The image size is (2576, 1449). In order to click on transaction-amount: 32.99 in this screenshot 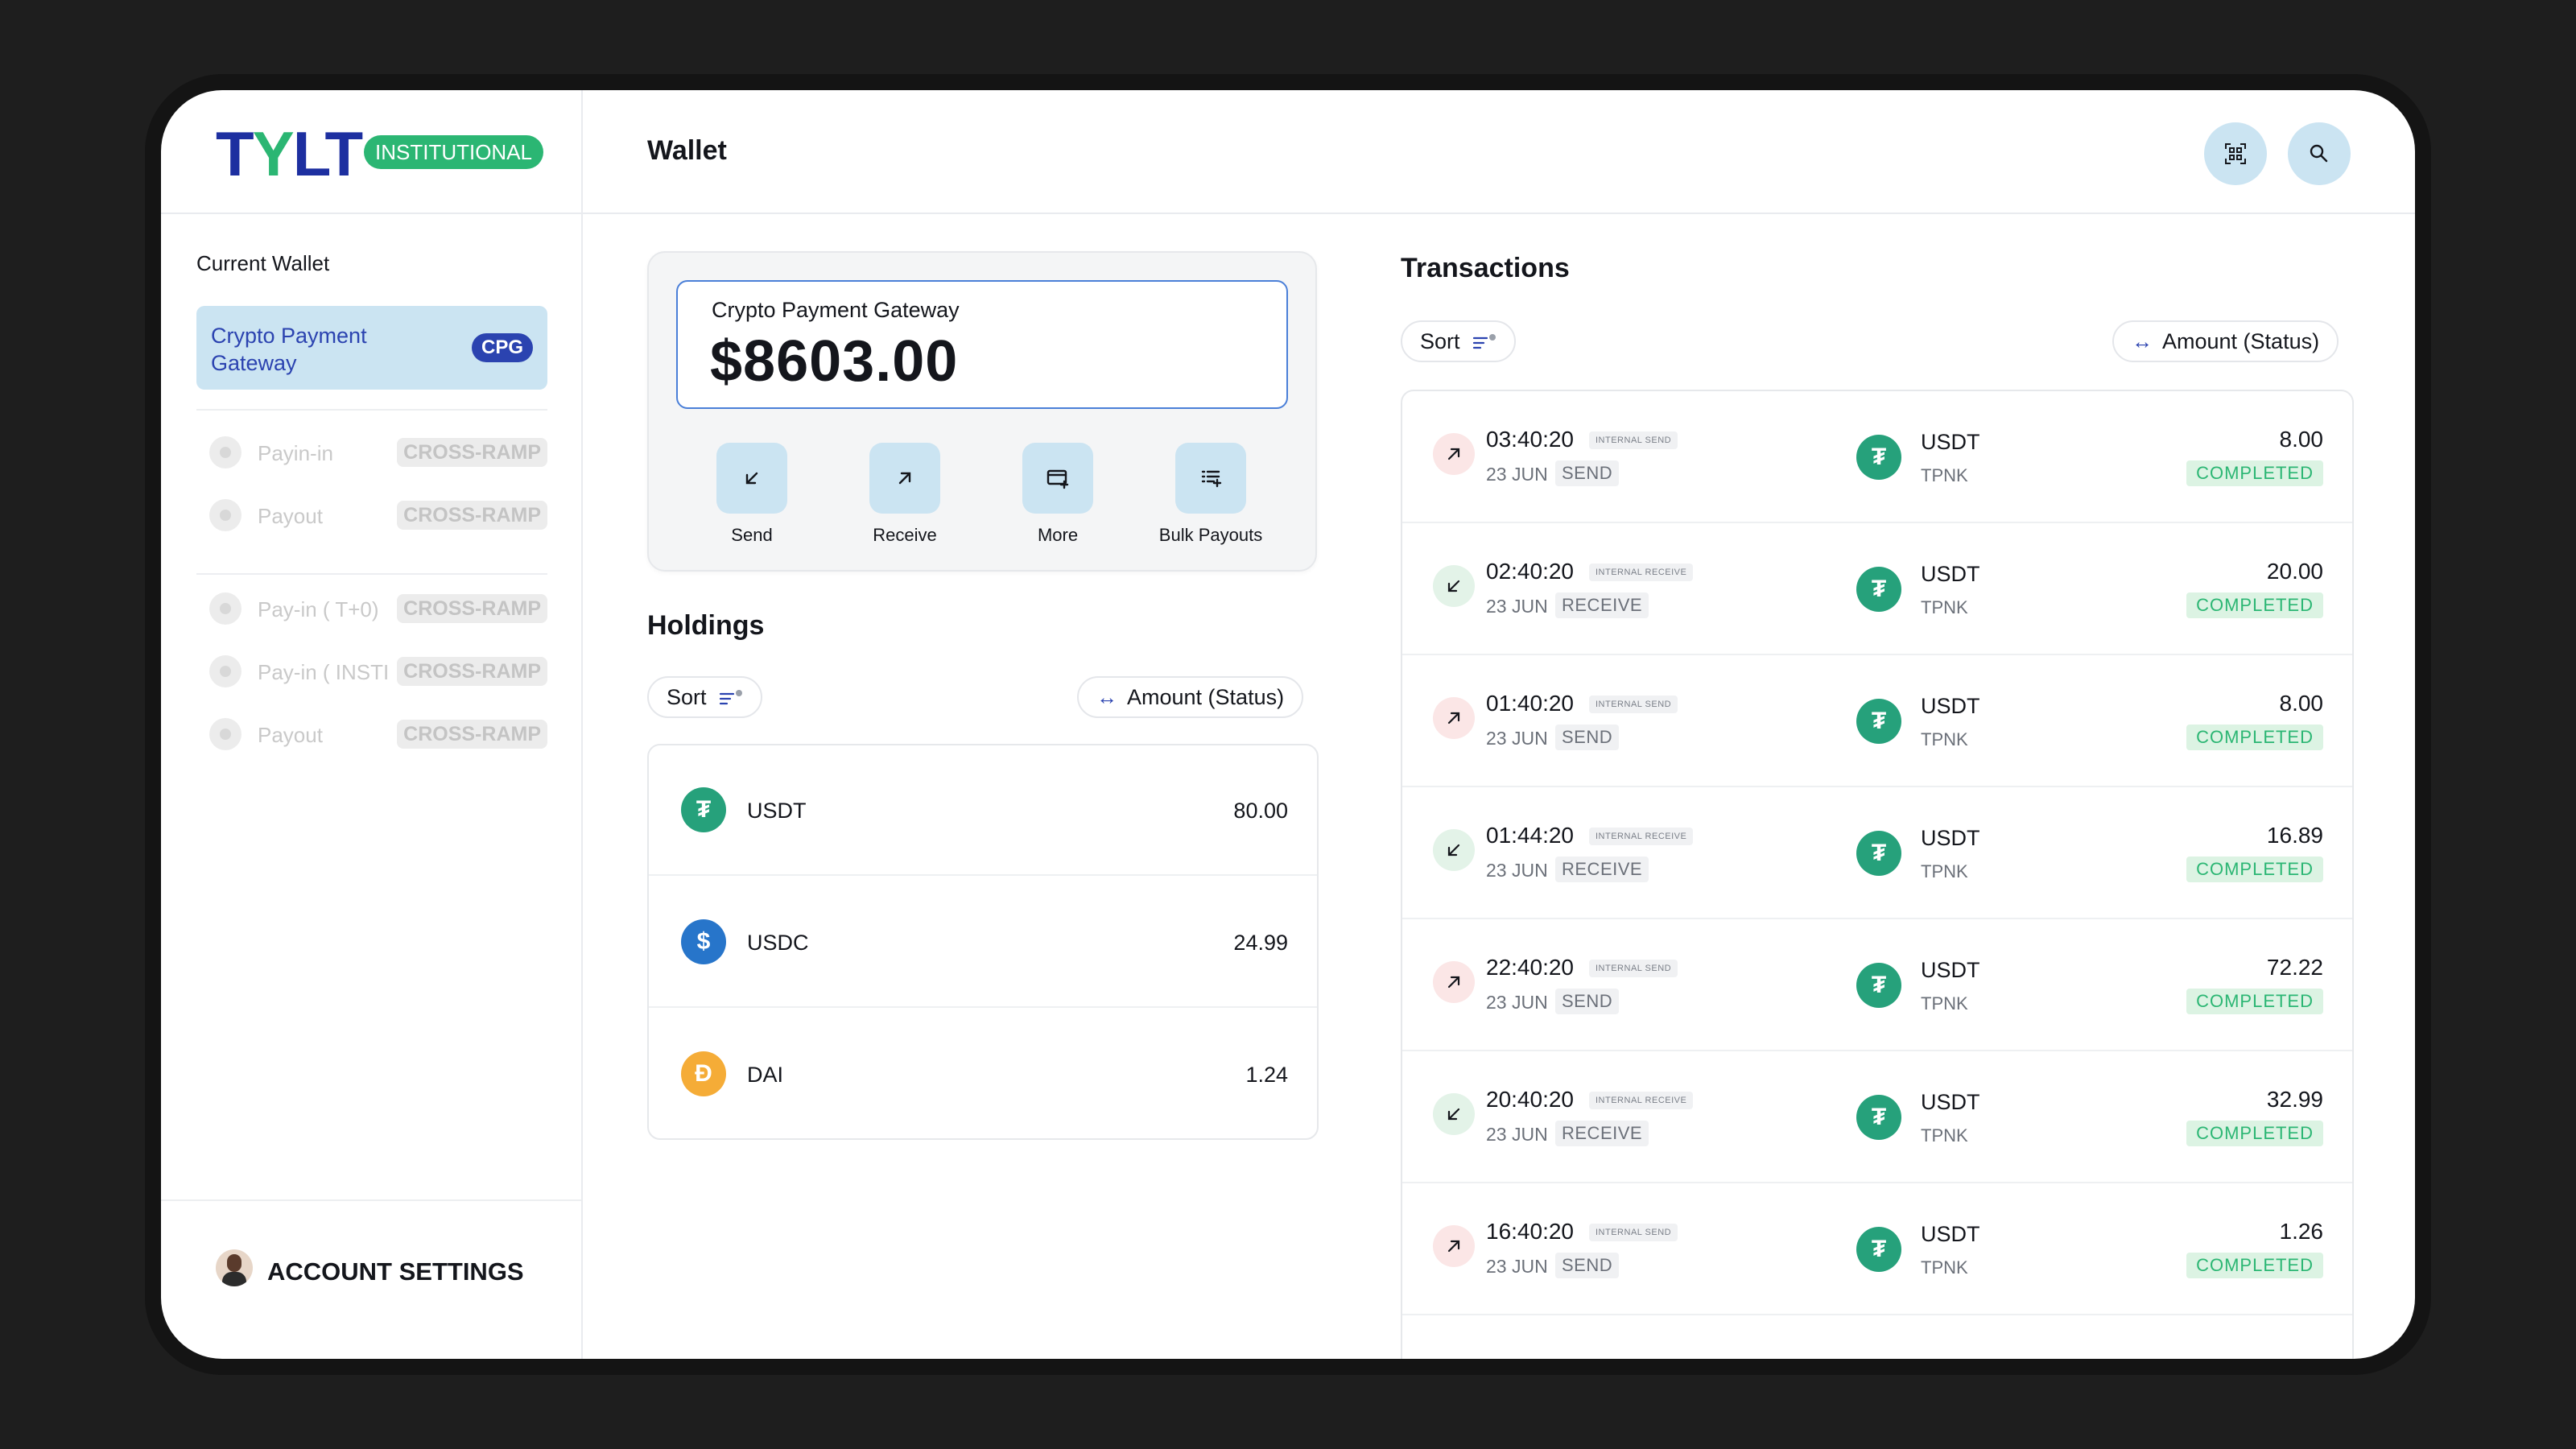, I will do `click(2294, 1099)`.